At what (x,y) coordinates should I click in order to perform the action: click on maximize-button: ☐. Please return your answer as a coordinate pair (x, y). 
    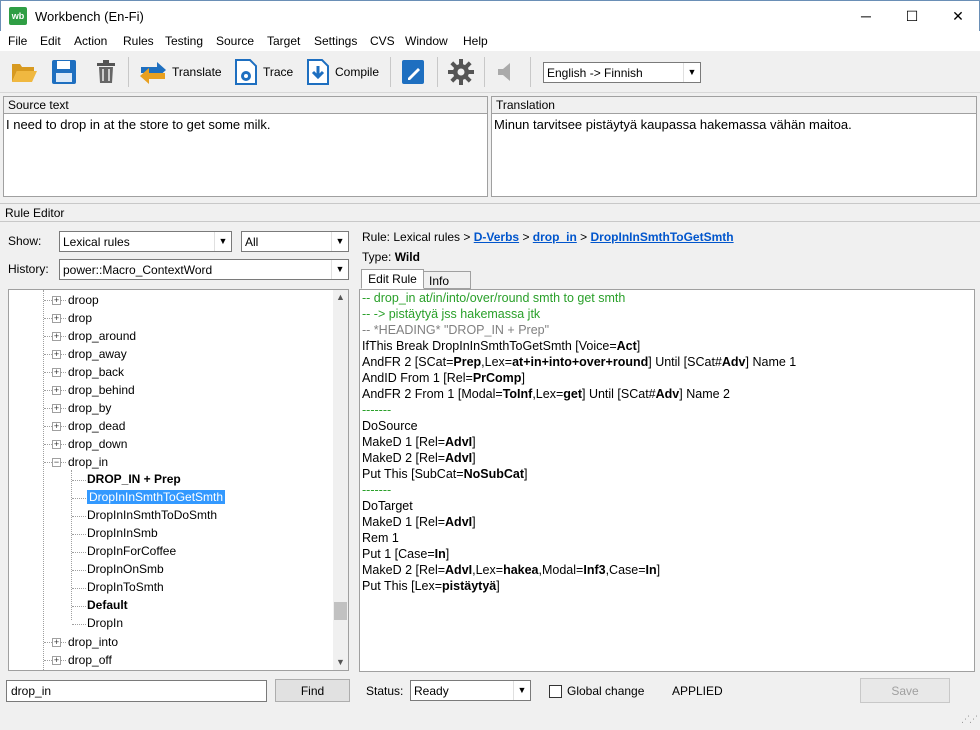
    Looking at the image, I should click on (912, 16).